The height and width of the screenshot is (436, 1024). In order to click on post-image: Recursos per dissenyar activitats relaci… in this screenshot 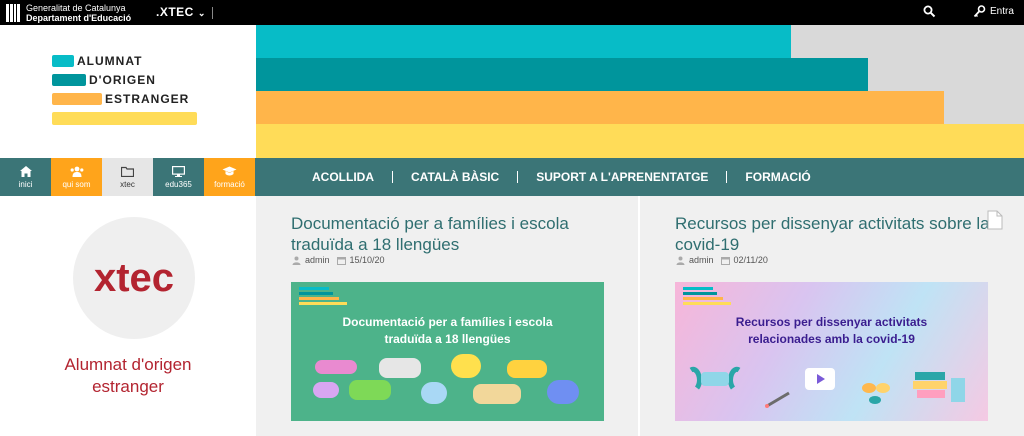, I will do `click(831, 351)`.